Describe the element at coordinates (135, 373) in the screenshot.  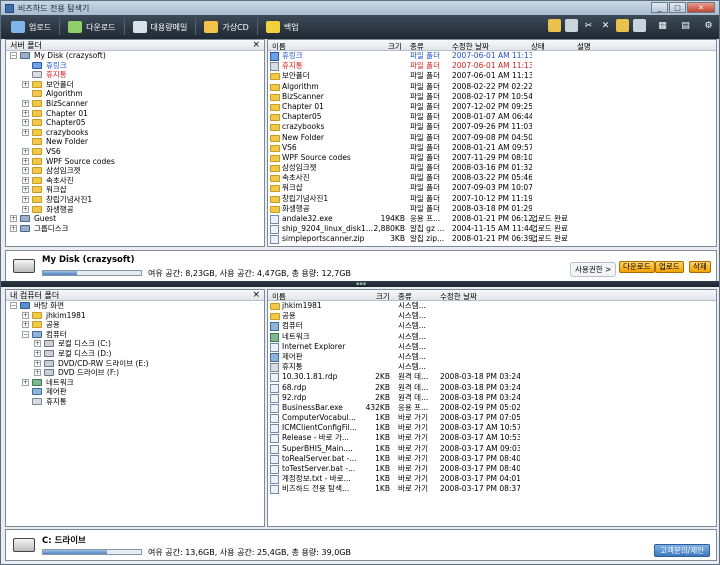
I see `tree-item: + DVD 드라이브 (F:)` at that location.